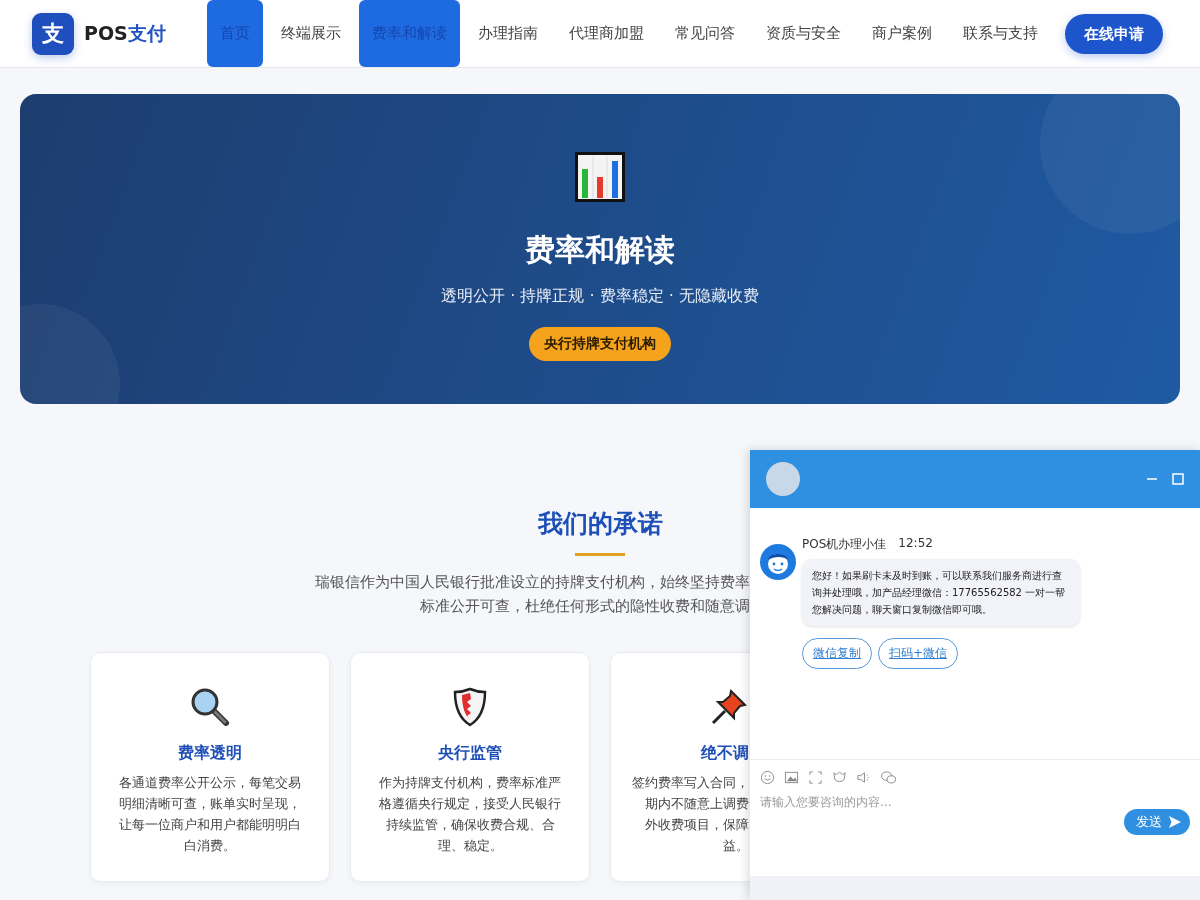 Image resolution: width=1200 pixels, height=900 pixels. I want to click on section-title: 我们的承诺, so click(600, 524).